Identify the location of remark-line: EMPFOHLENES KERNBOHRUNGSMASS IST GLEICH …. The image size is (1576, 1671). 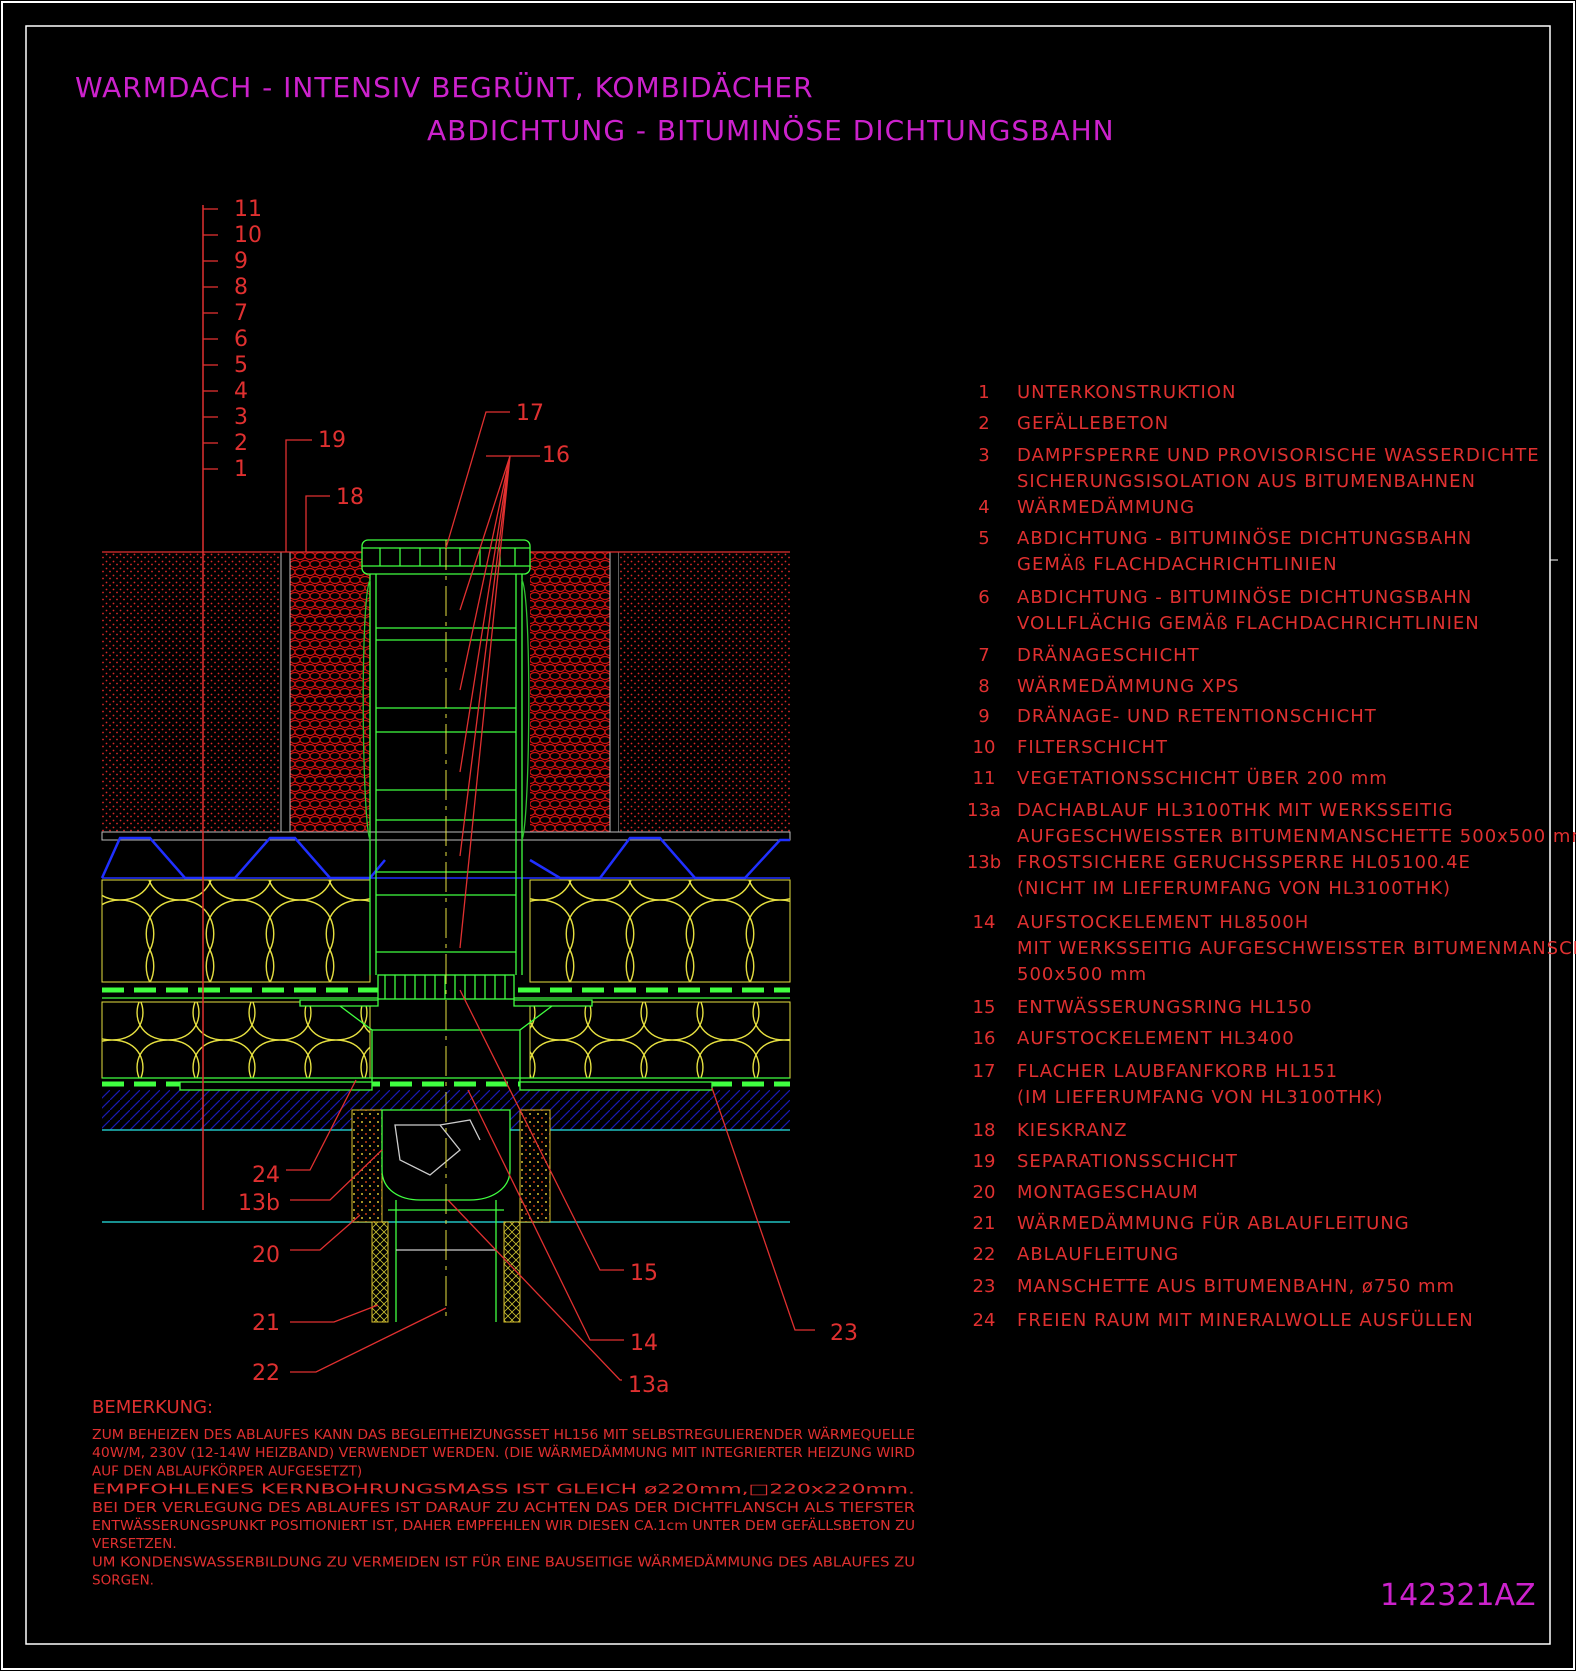
(503, 1490).